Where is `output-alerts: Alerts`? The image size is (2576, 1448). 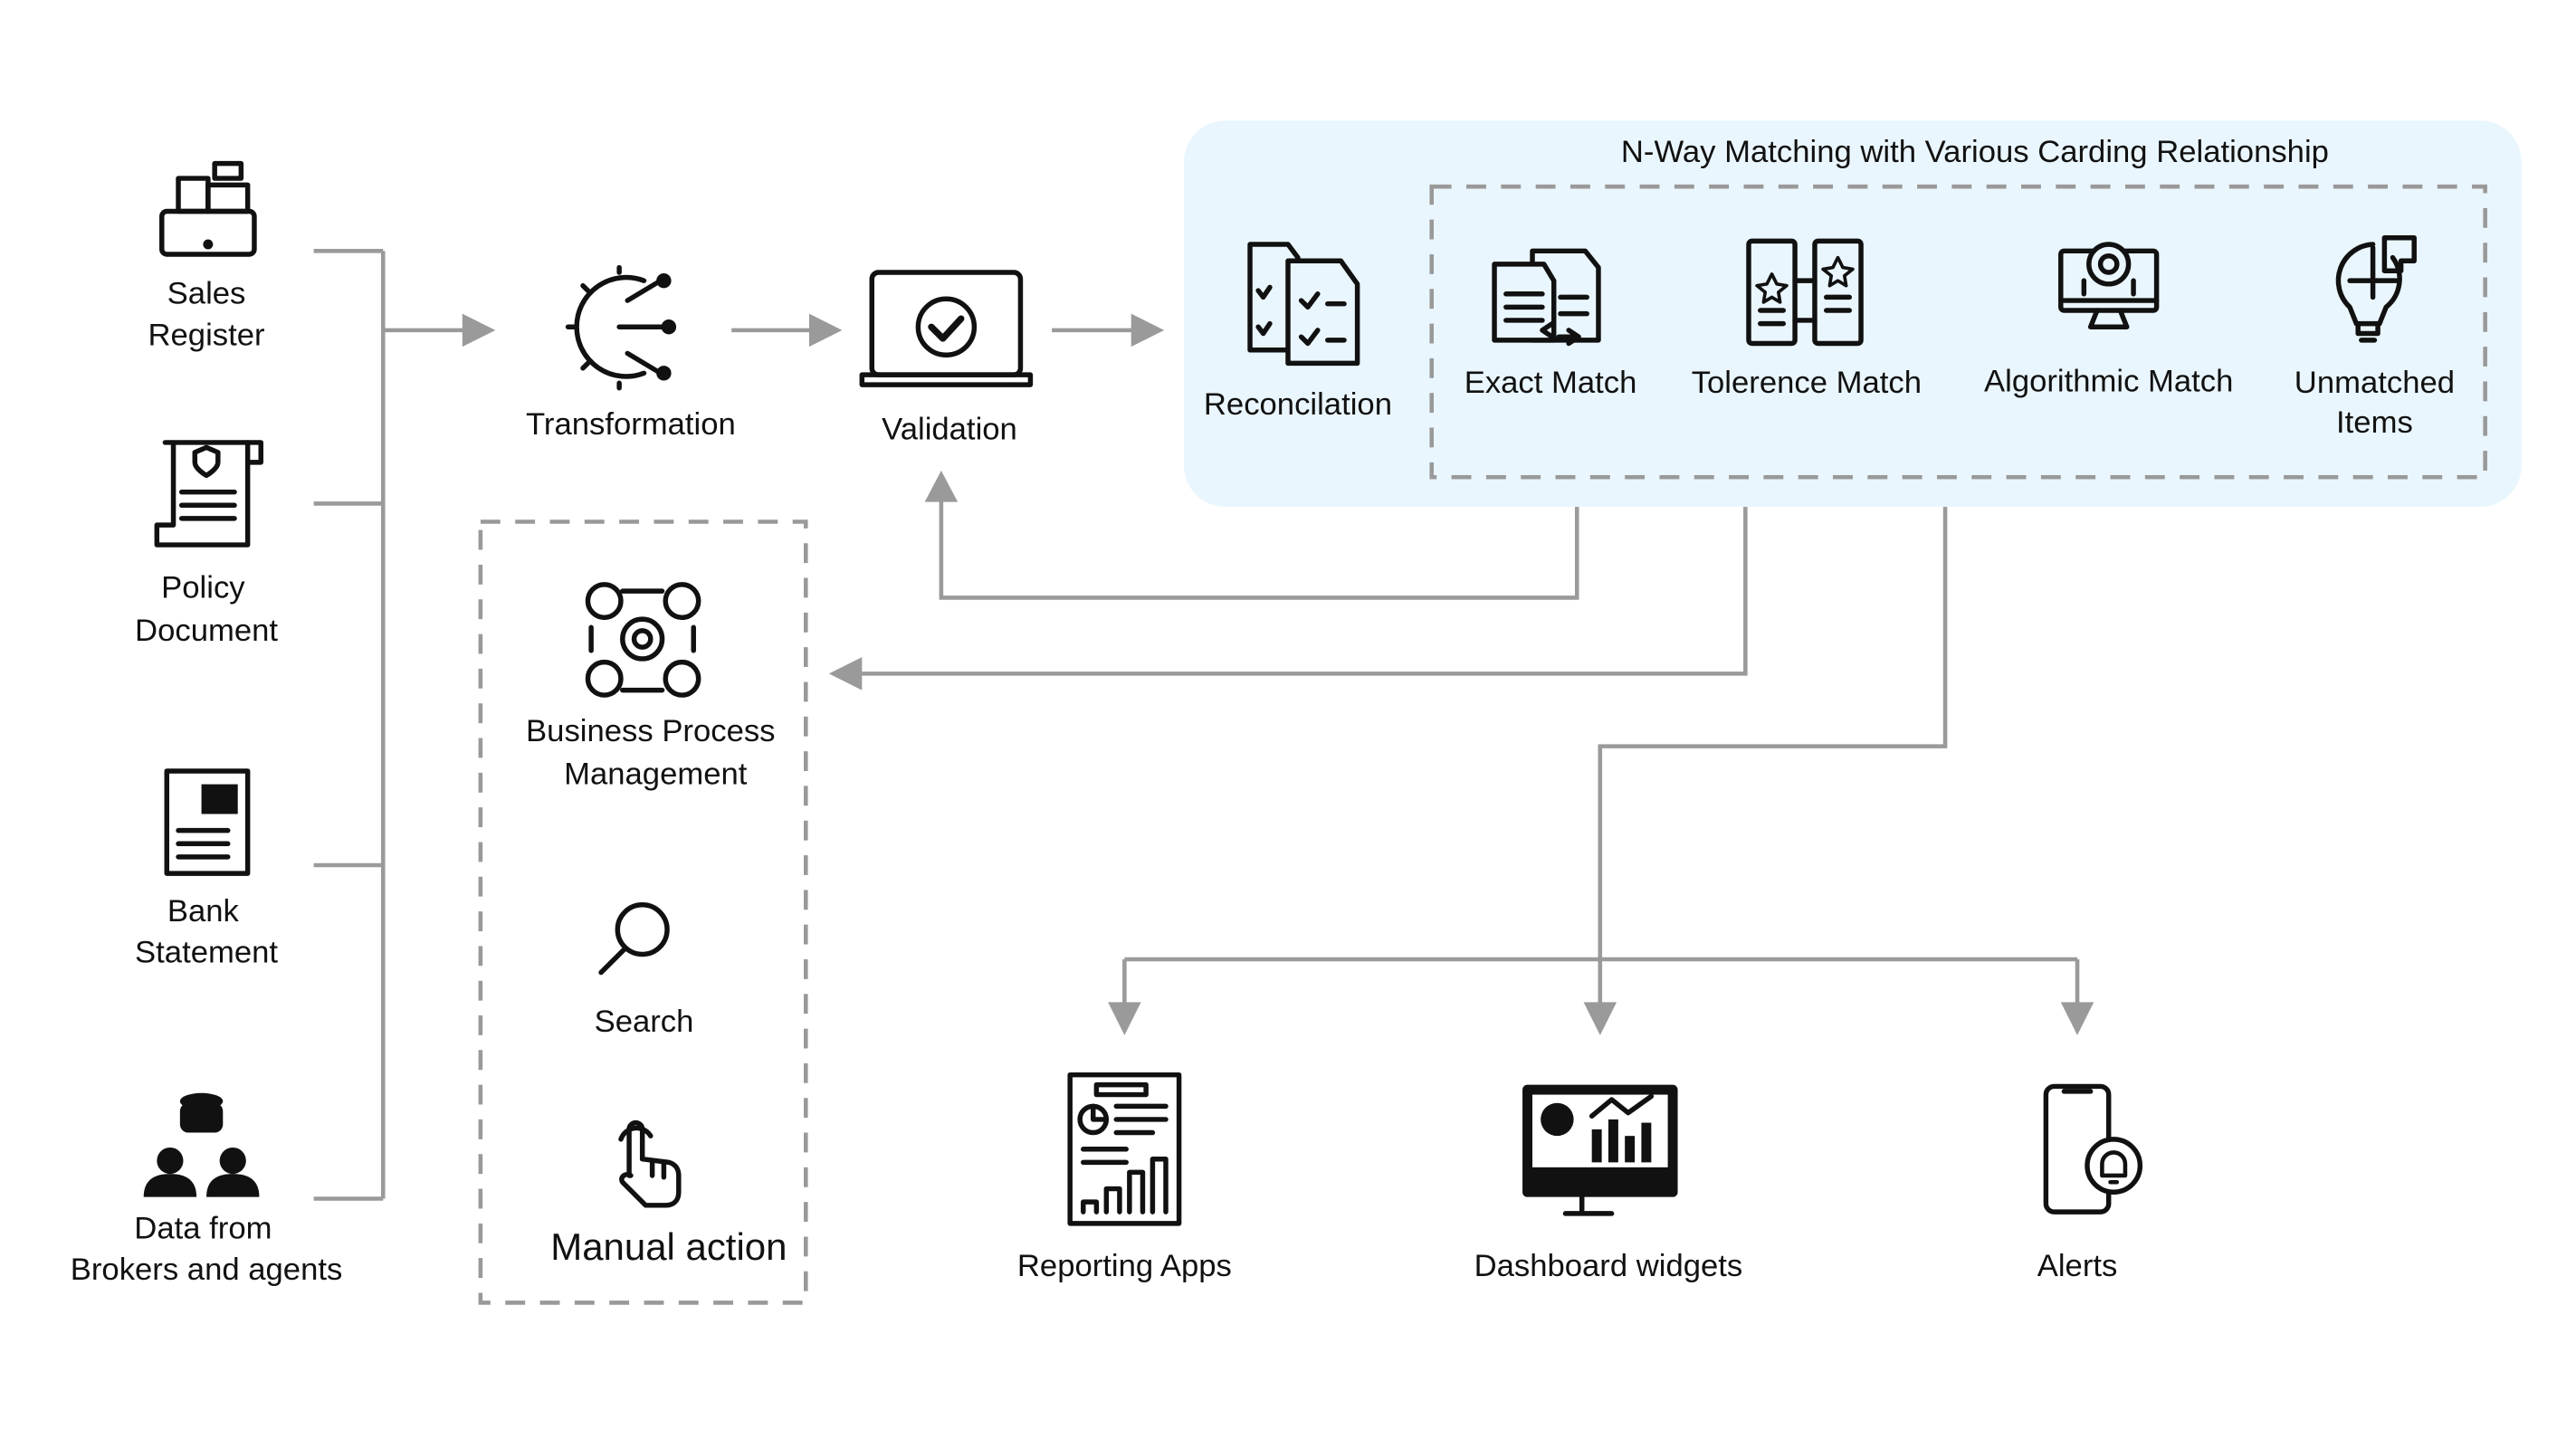 output-alerts: Alerts is located at coordinates (2090, 1183).